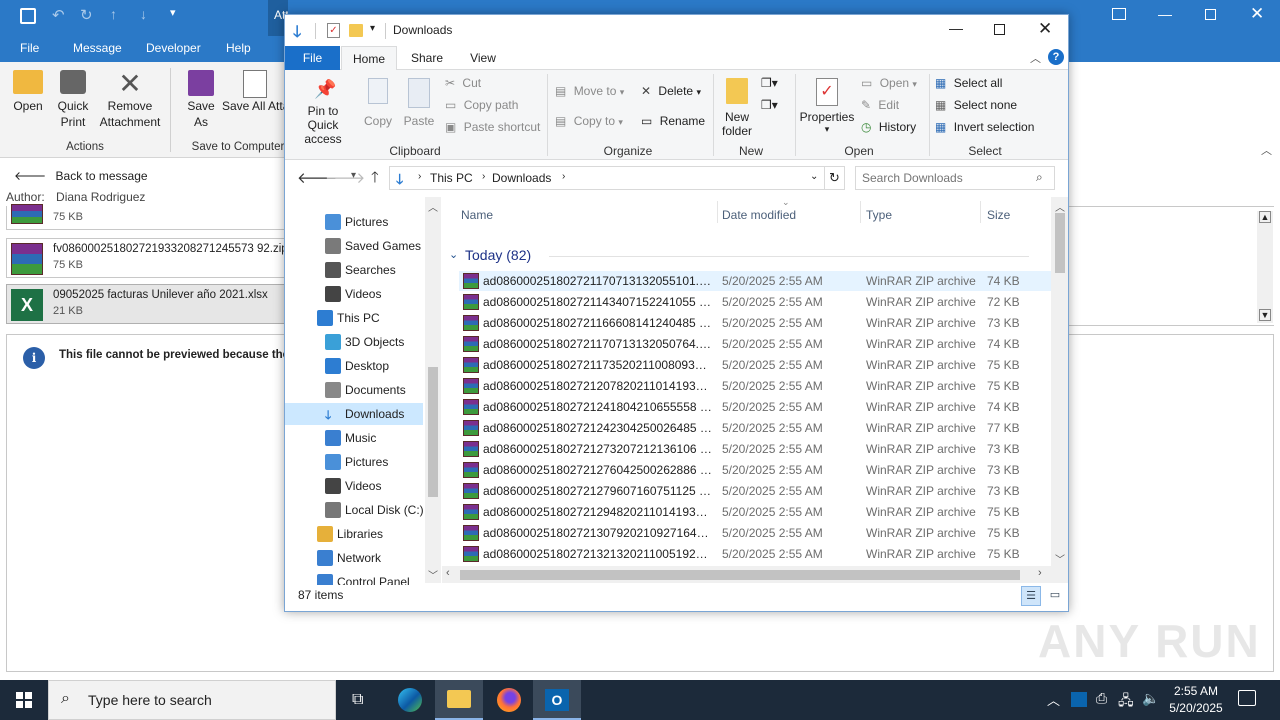 This screenshot has width=1280, height=720. Describe the element at coordinates (345, 177) in the screenshot. I see `forward-icon: 🡒` at that location.